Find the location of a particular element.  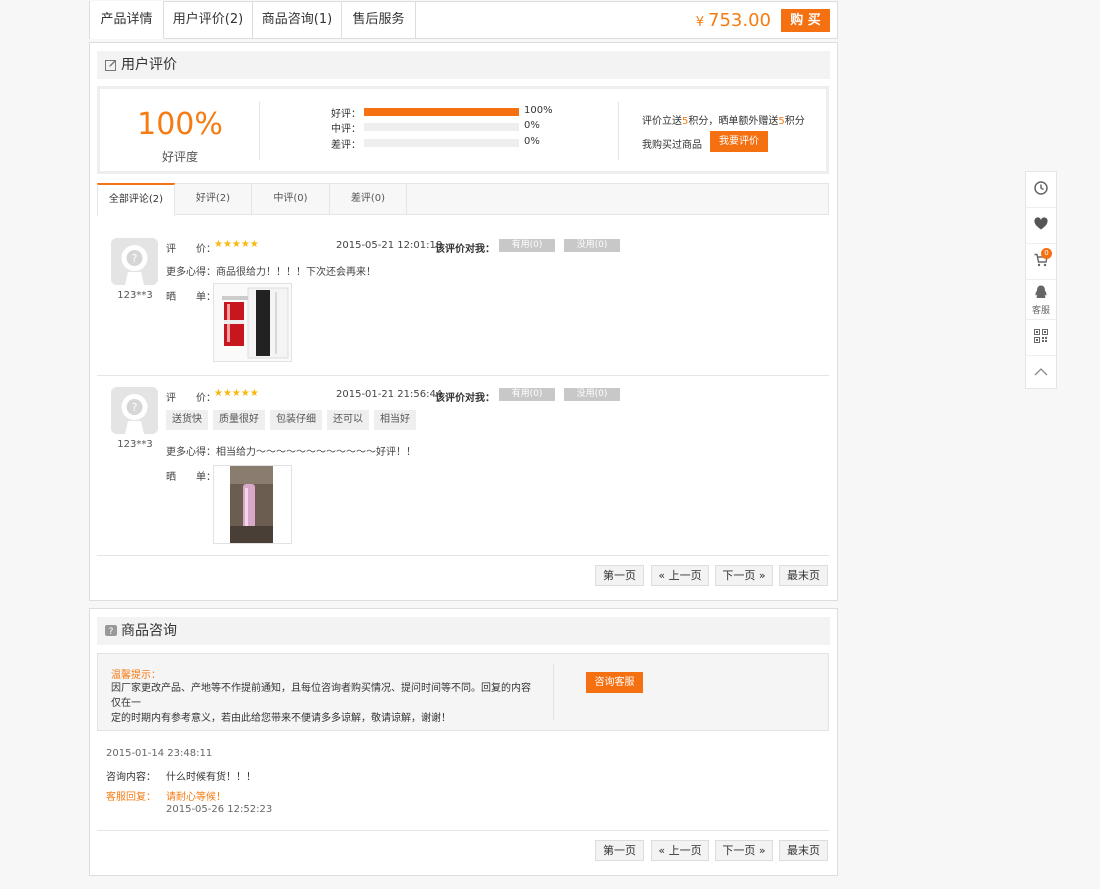

consult-date: 2015-01-14 23:48:11 is located at coordinates (159, 753).